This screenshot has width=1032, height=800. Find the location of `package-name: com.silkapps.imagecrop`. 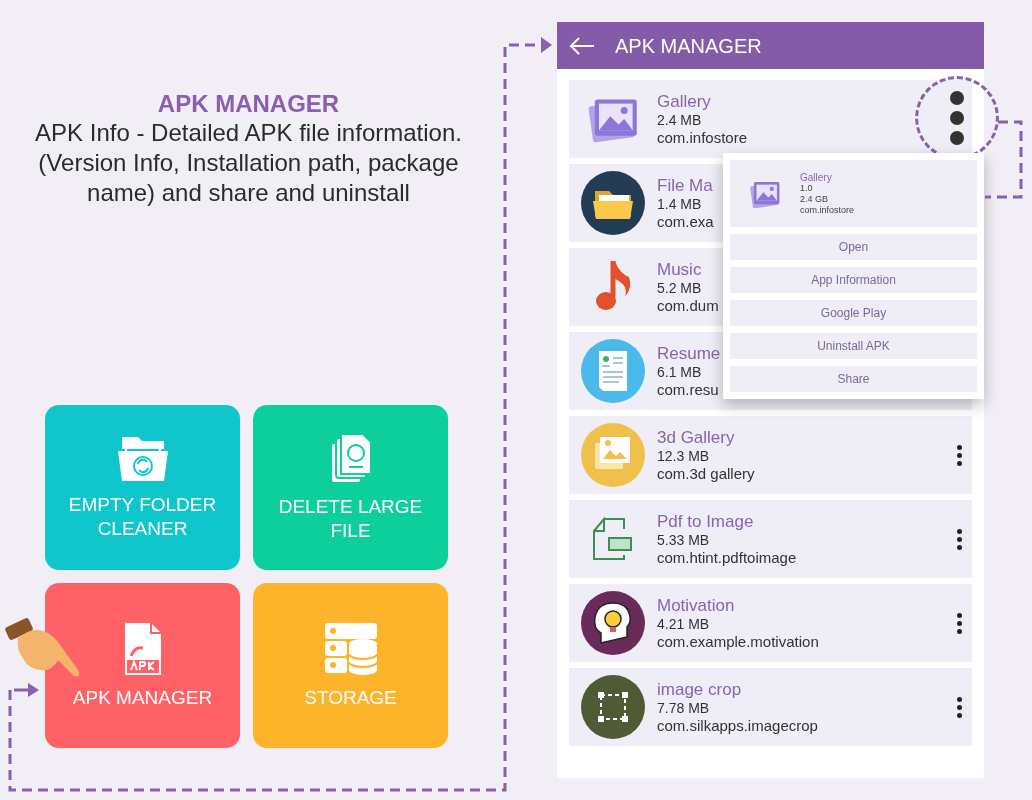

package-name: com.silkapps.imagecrop is located at coordinates (737, 725).